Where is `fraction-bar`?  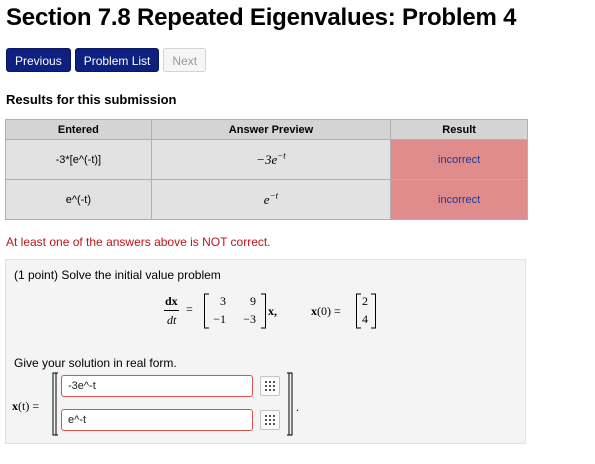
fraction-bar is located at coordinates (171, 310).